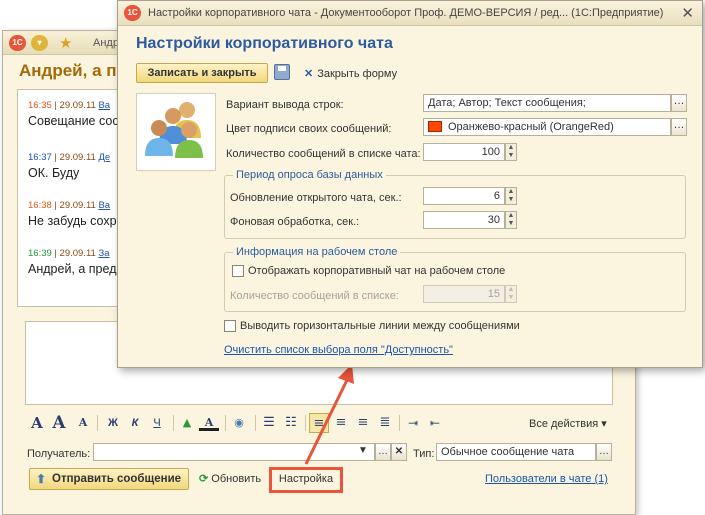 This screenshot has width=705, height=515. What do you see at coordinates (435, 126) in the screenshot?
I see `color-swatch` at bounding box center [435, 126].